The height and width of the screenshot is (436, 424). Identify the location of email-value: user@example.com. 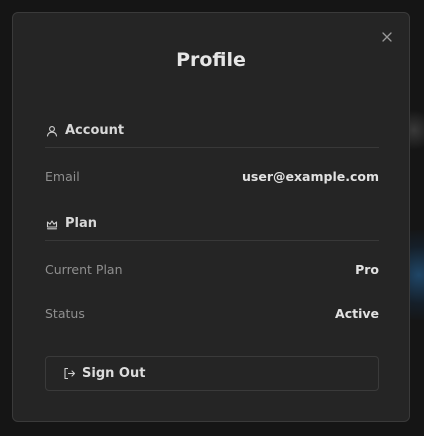
(310, 176).